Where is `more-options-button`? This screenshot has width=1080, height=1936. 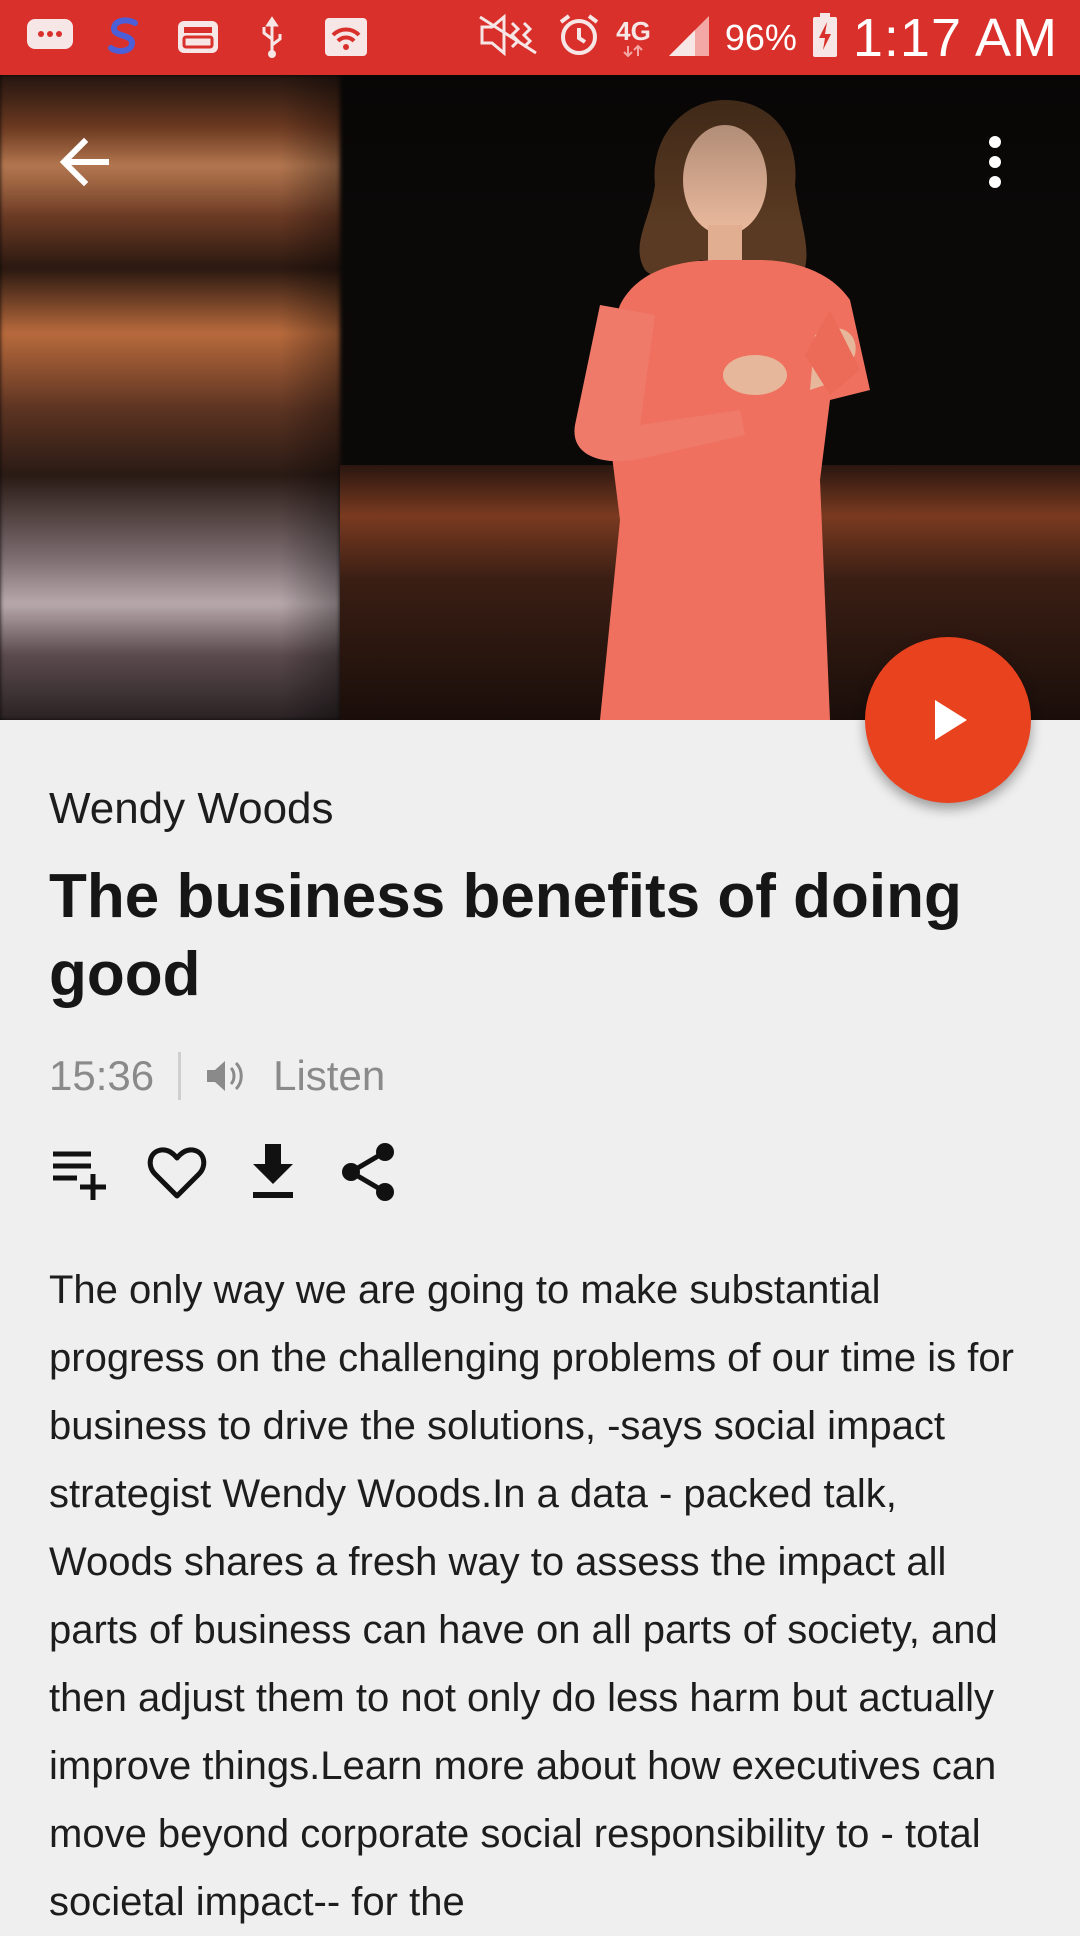 more-options-button is located at coordinates (1005, 162).